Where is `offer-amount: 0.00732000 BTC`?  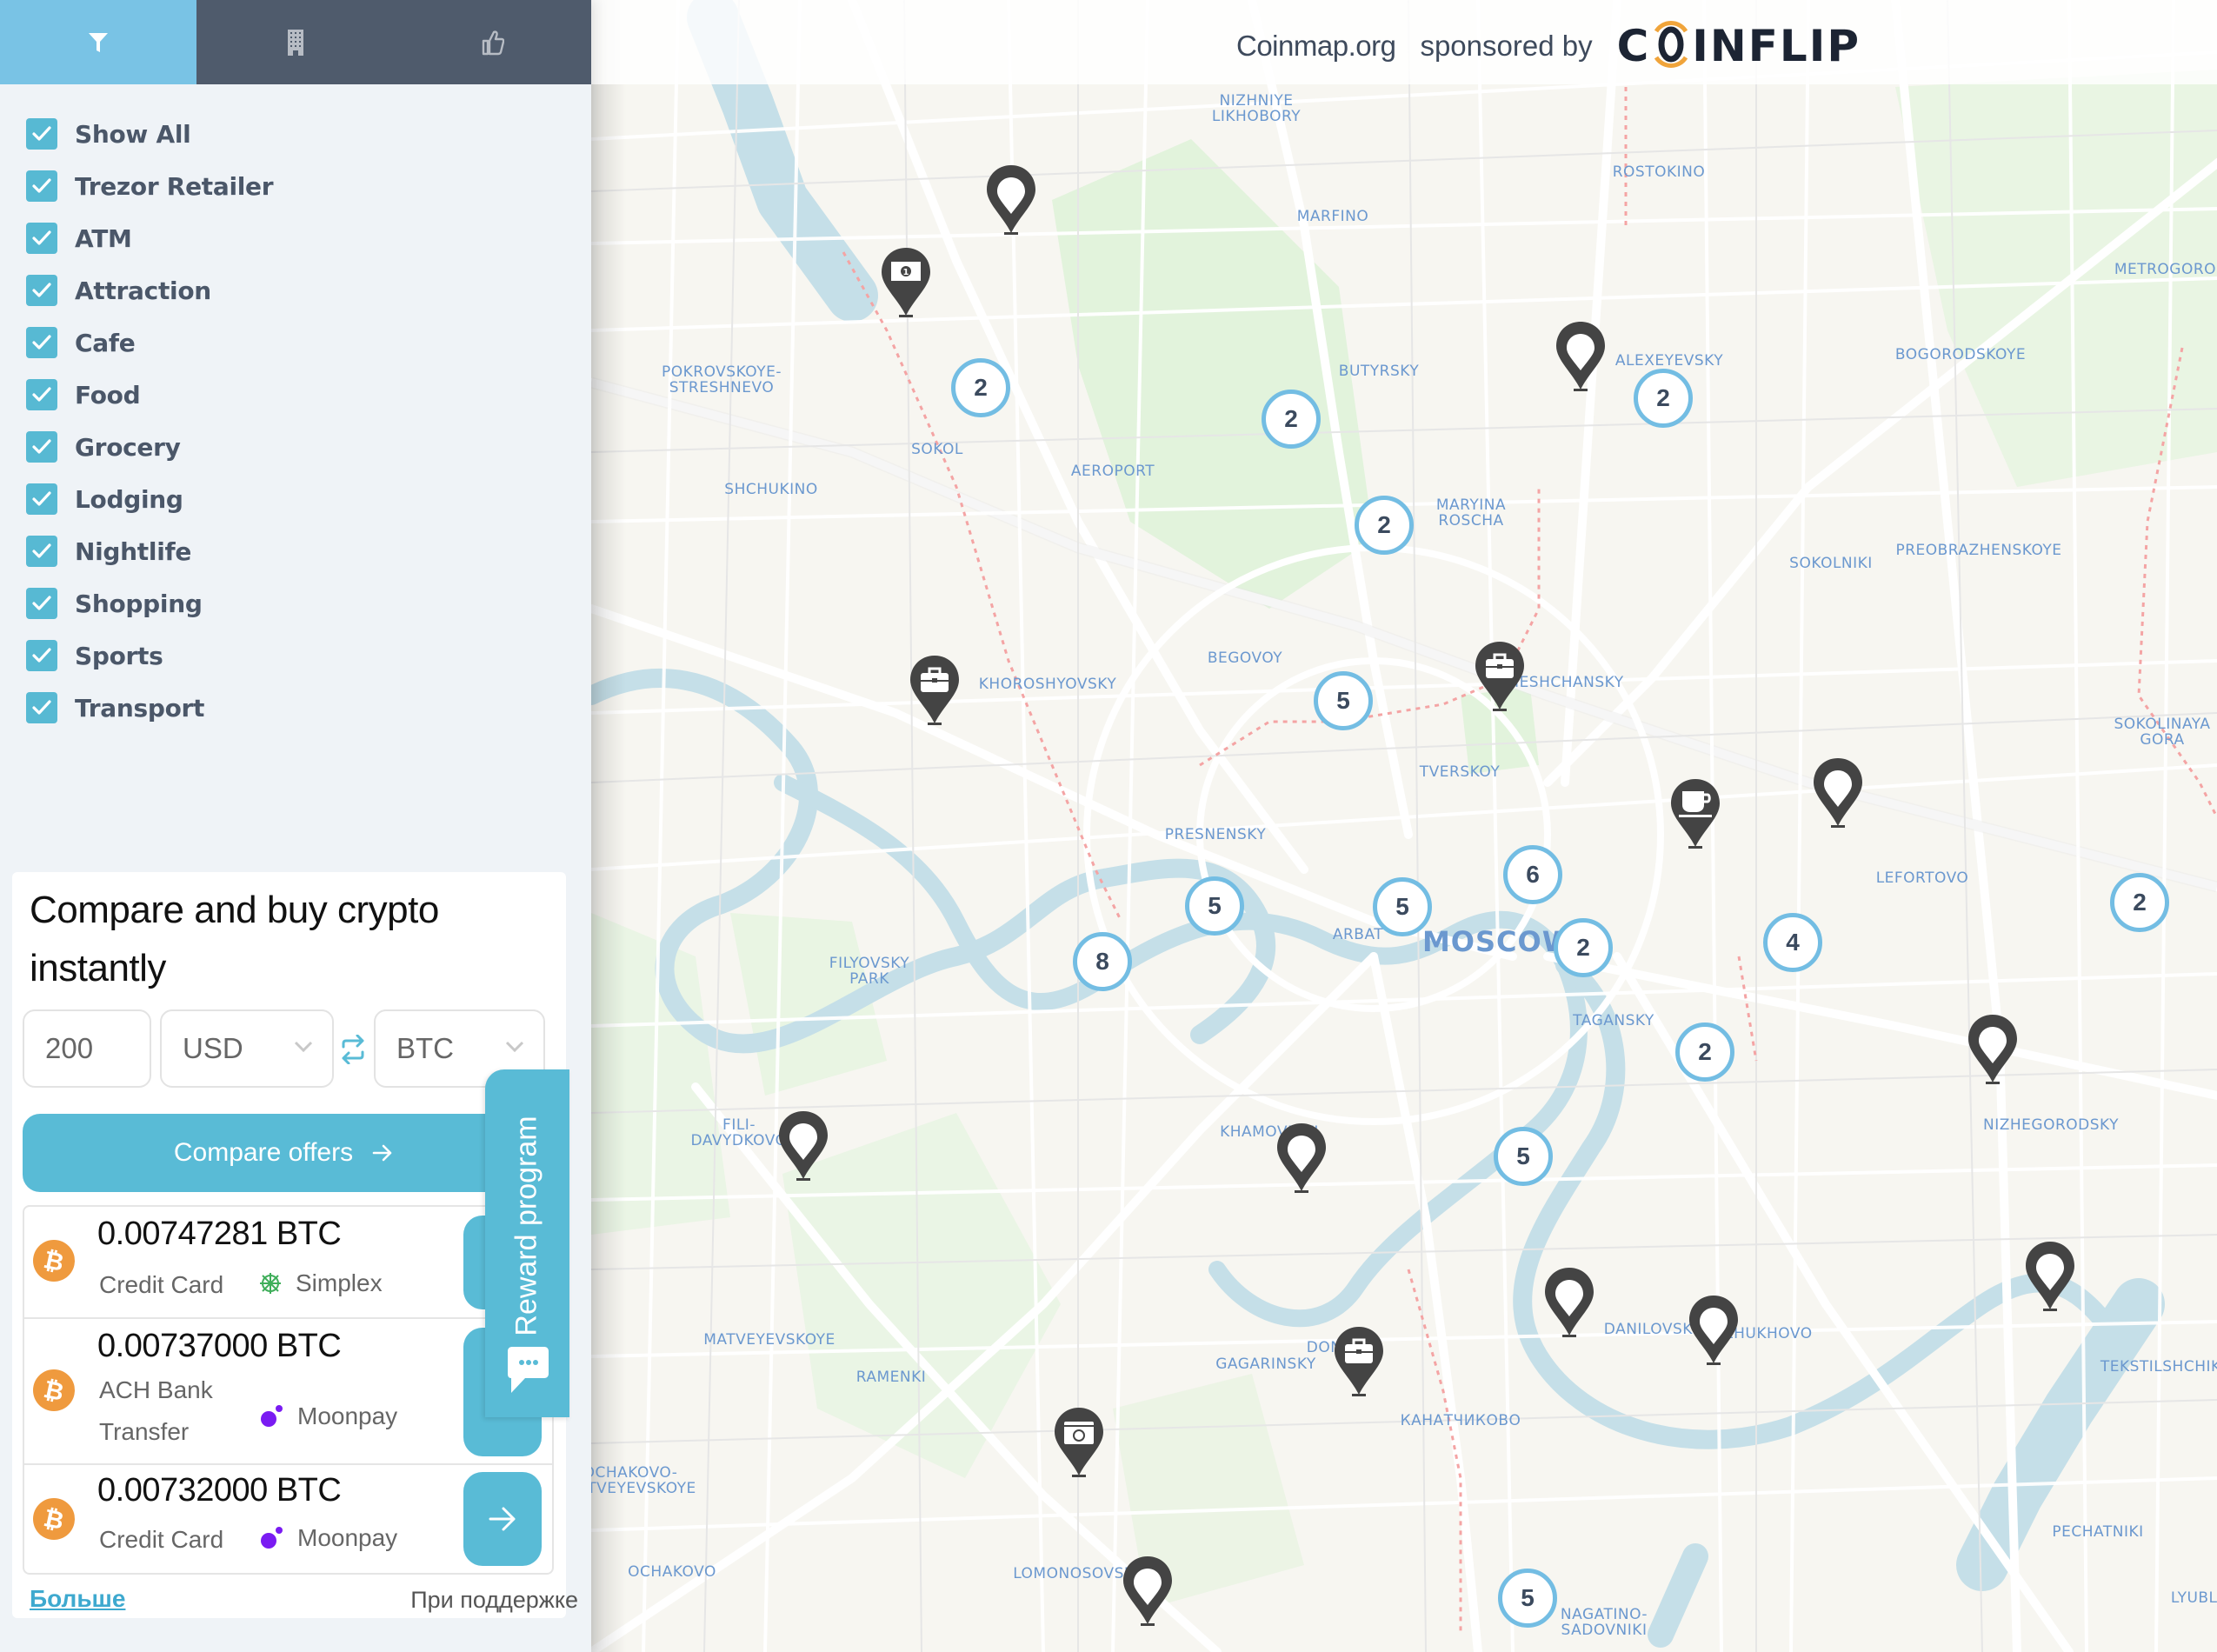
offer-amount: 0.00732000 BTC is located at coordinates (219, 1490).